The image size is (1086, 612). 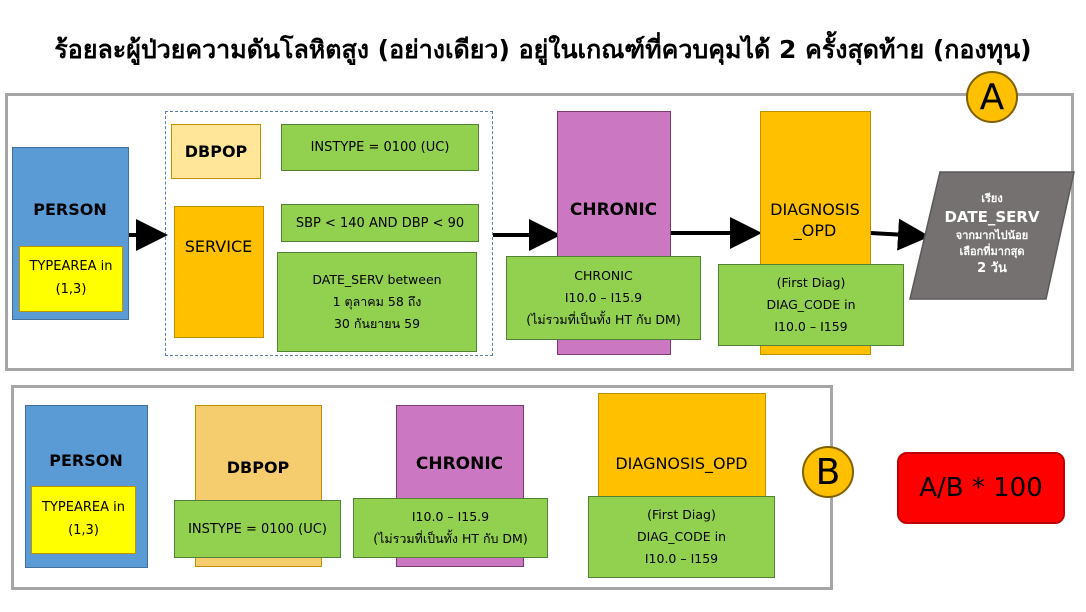 I want to click on sort-line3: จากมากไปน้อย, so click(x=992, y=236).